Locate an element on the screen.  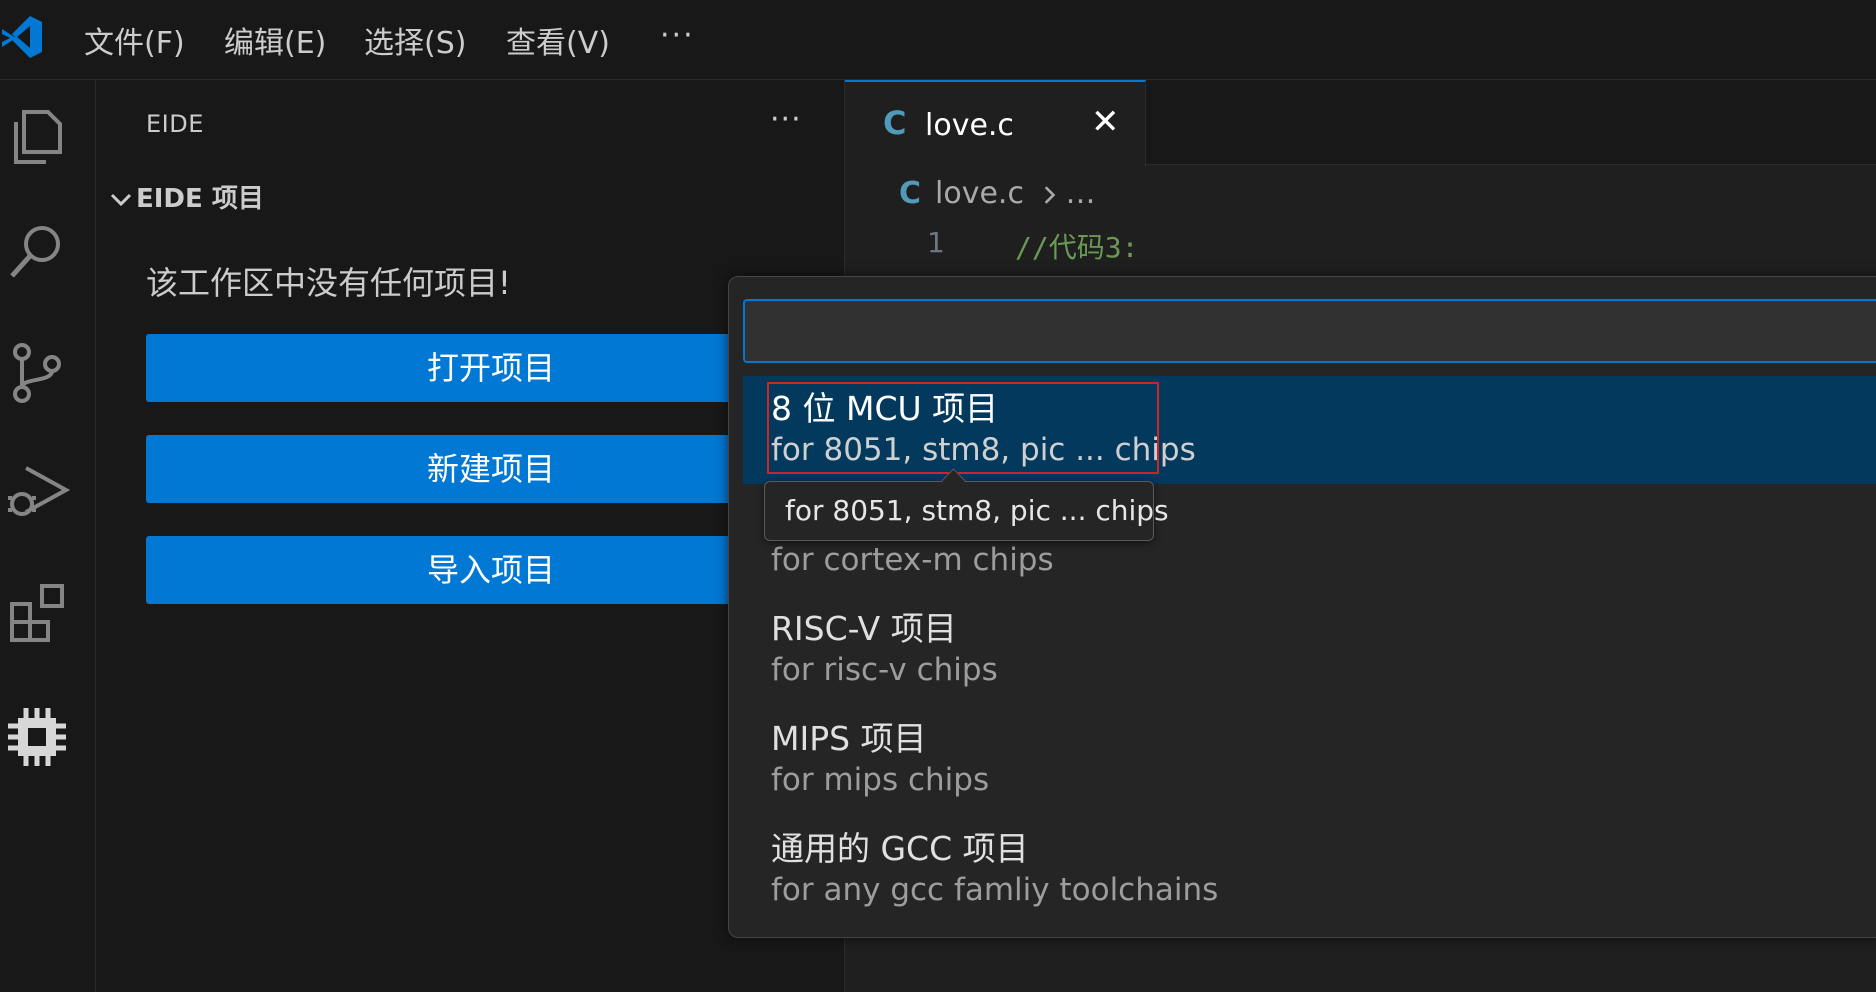
tooltip: for 8051, stm8, pic ... chips is located at coordinates (966, 504).